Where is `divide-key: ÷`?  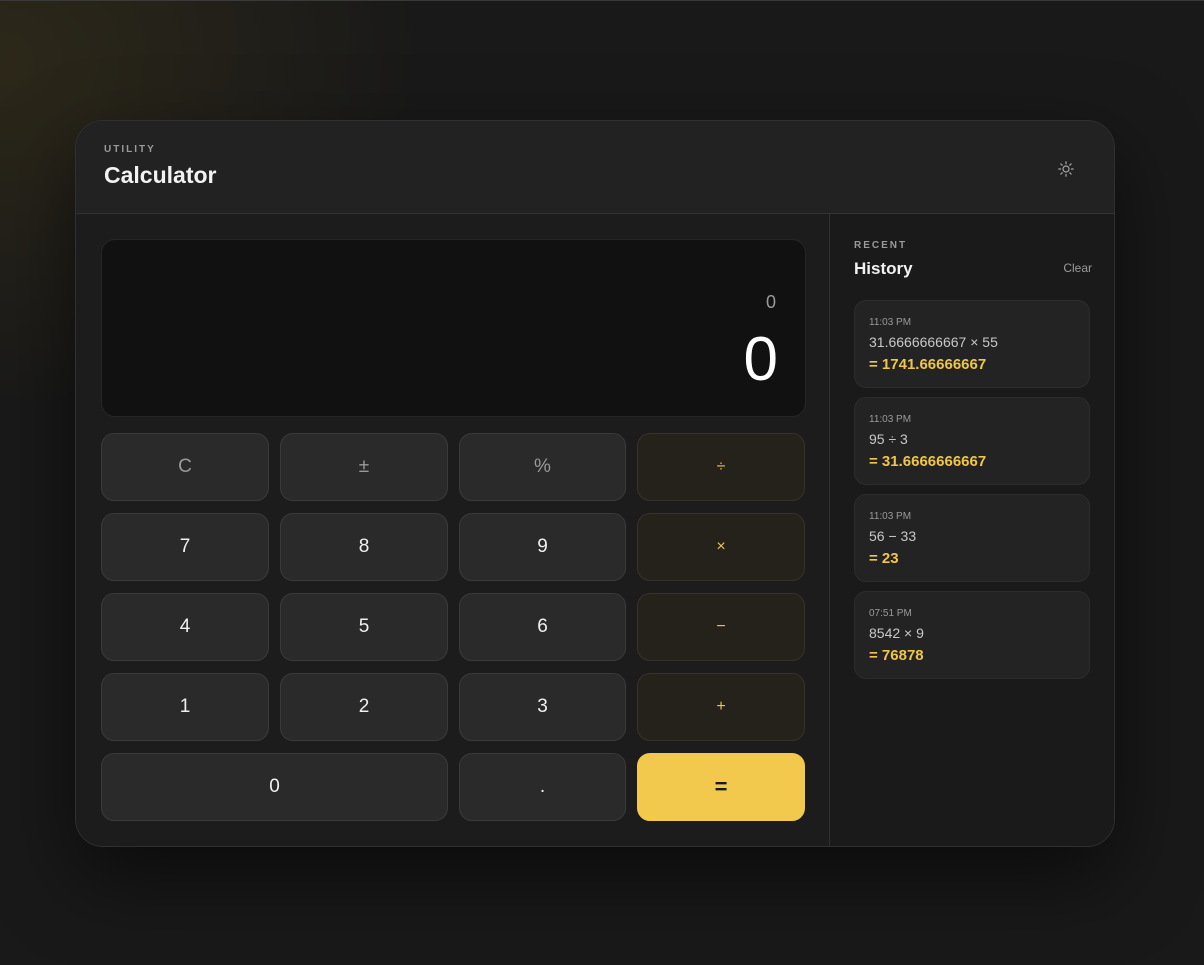 divide-key: ÷ is located at coordinates (721, 467).